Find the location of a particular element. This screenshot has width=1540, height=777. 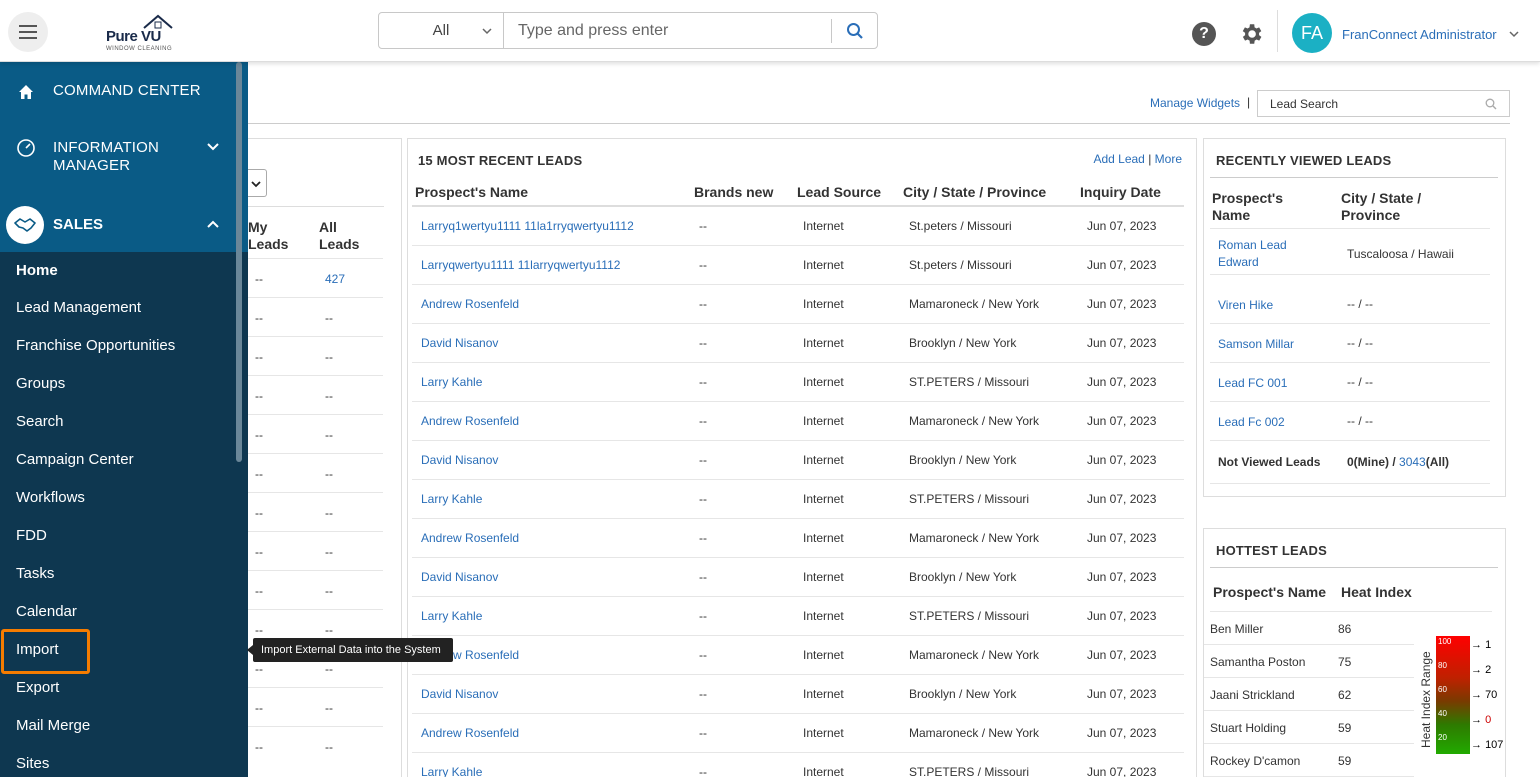

table-row: Jaani Strickland 62 is located at coordinates (1309, 694).